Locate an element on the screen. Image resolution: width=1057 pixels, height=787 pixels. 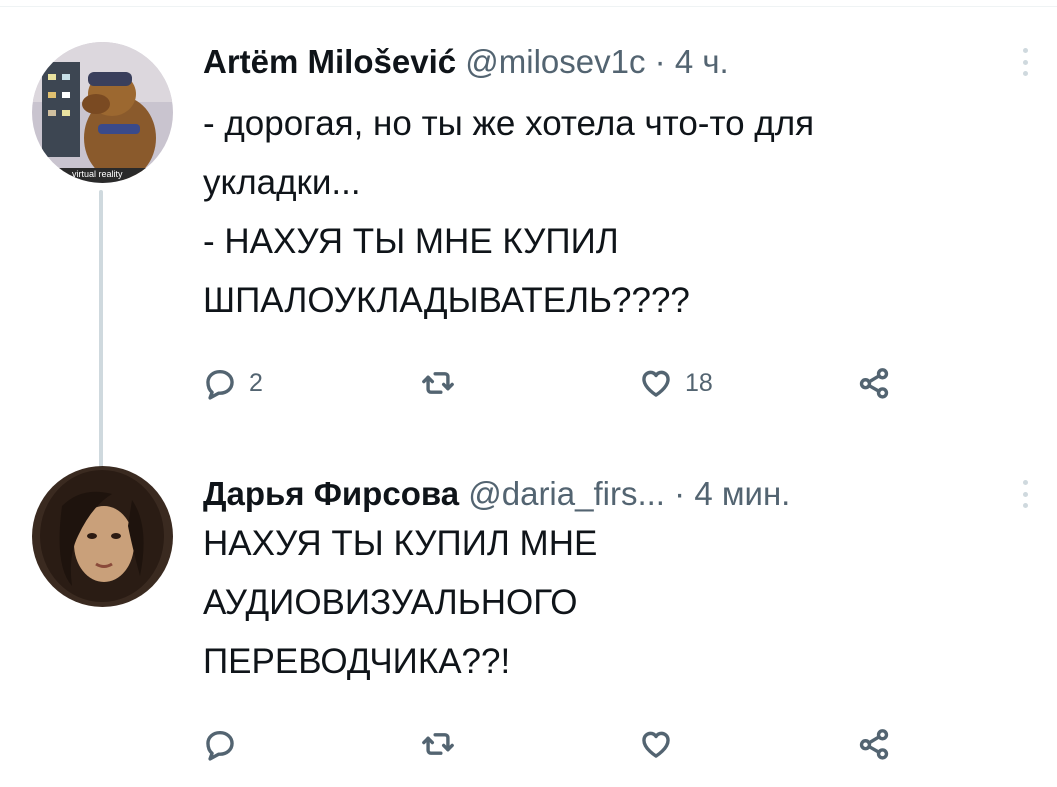
reply-button is located at coordinates (226, 744).